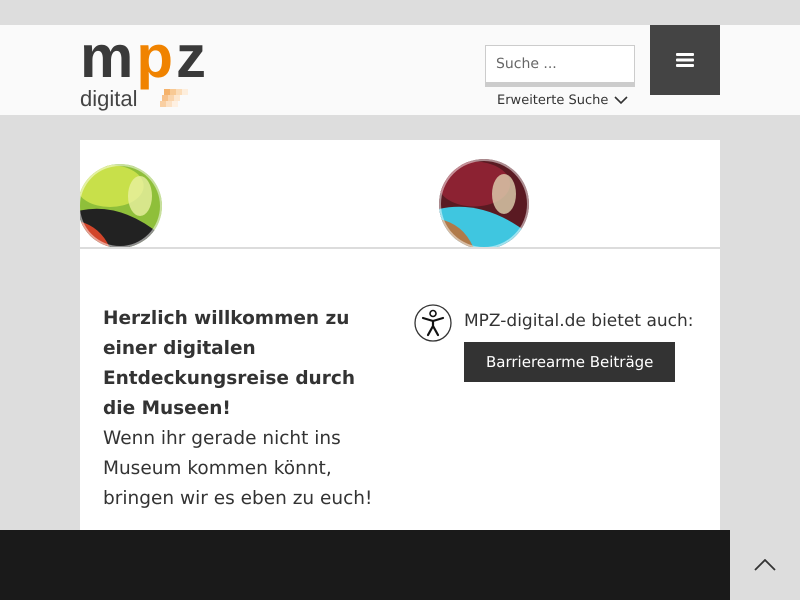  Describe the element at coordinates (570, 362) in the screenshot. I see `accessible-posts-button: Barrierearme Beiträge` at that location.